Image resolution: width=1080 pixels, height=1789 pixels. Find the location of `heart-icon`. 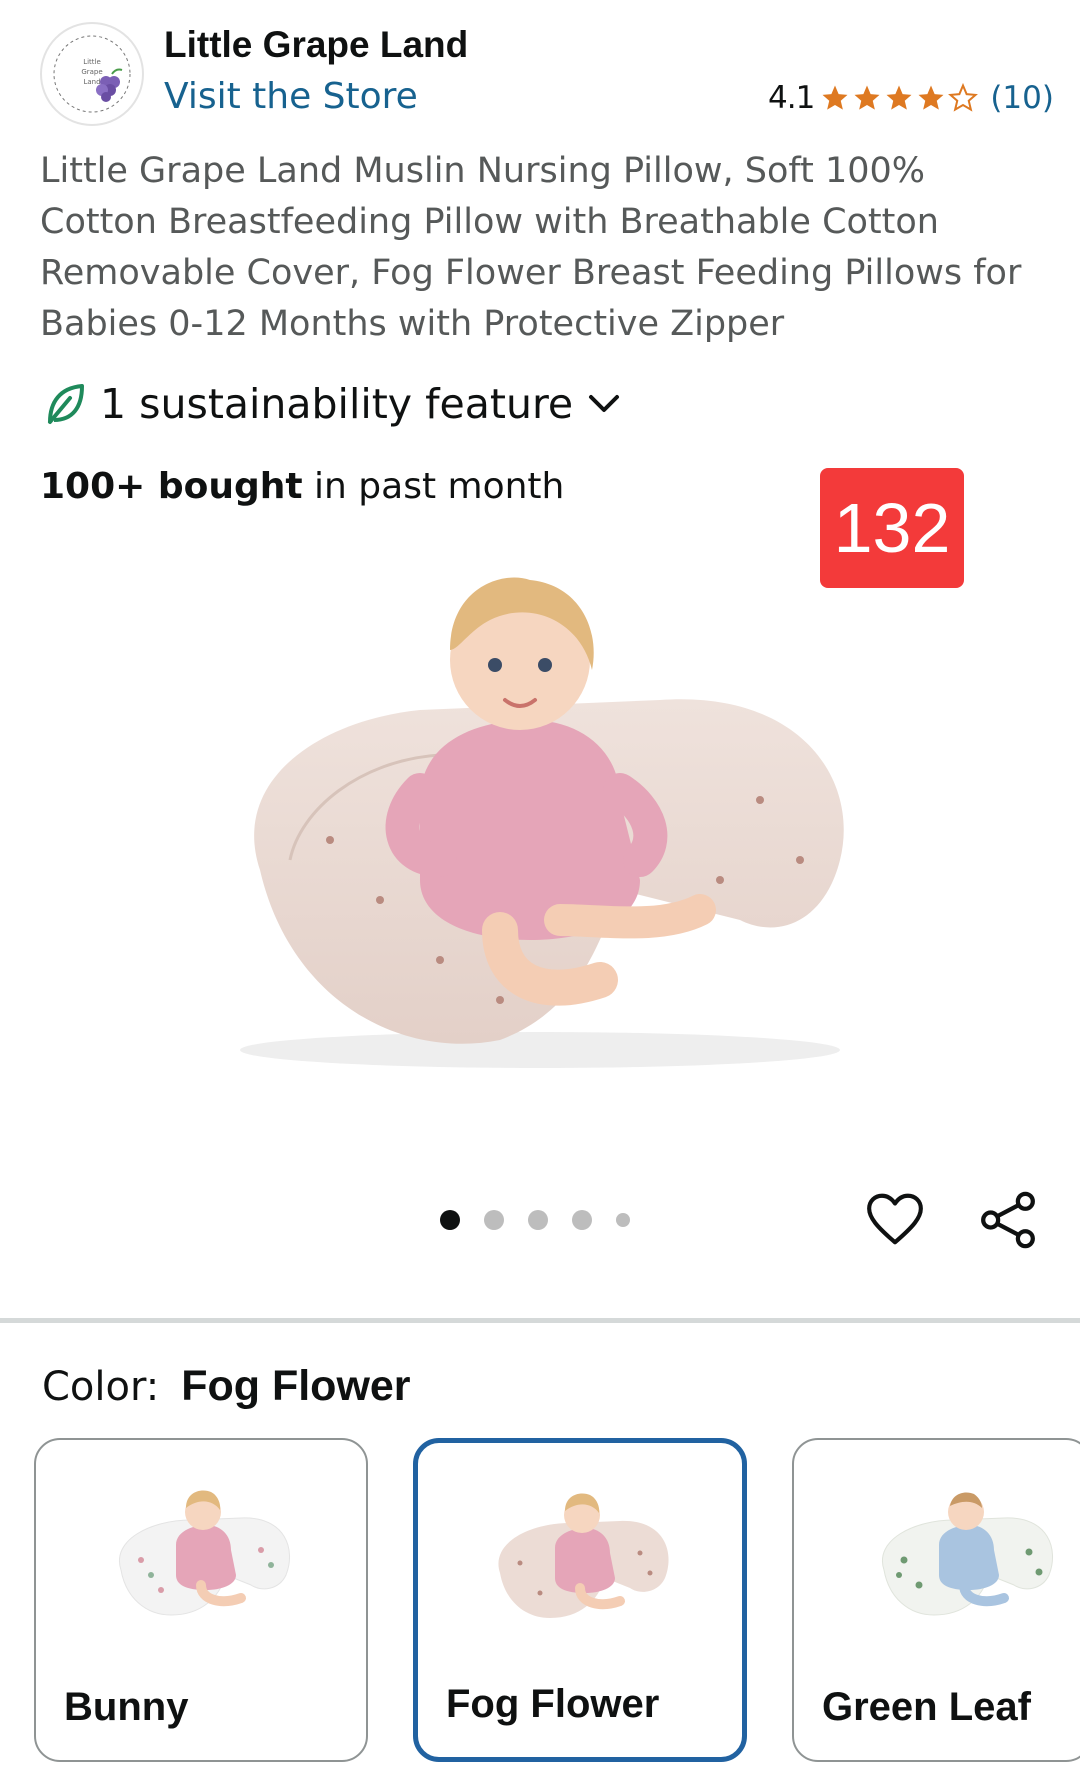

heart-icon is located at coordinates (895, 1219).